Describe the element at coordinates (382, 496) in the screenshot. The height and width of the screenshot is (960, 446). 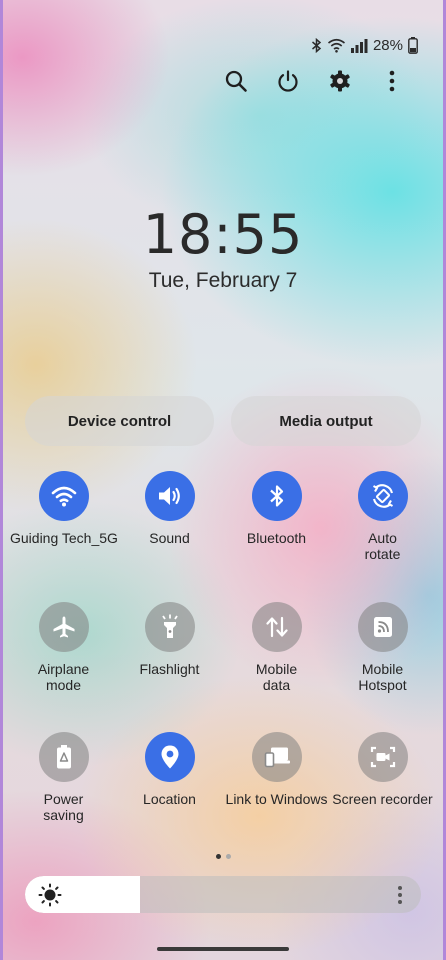
I see `auto-rotate-icon` at that location.